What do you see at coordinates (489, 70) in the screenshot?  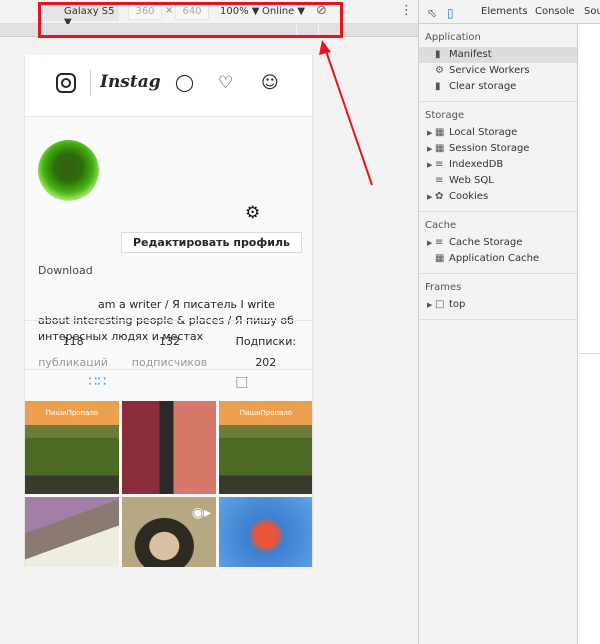 I see `item-label: Service Workers` at bounding box center [489, 70].